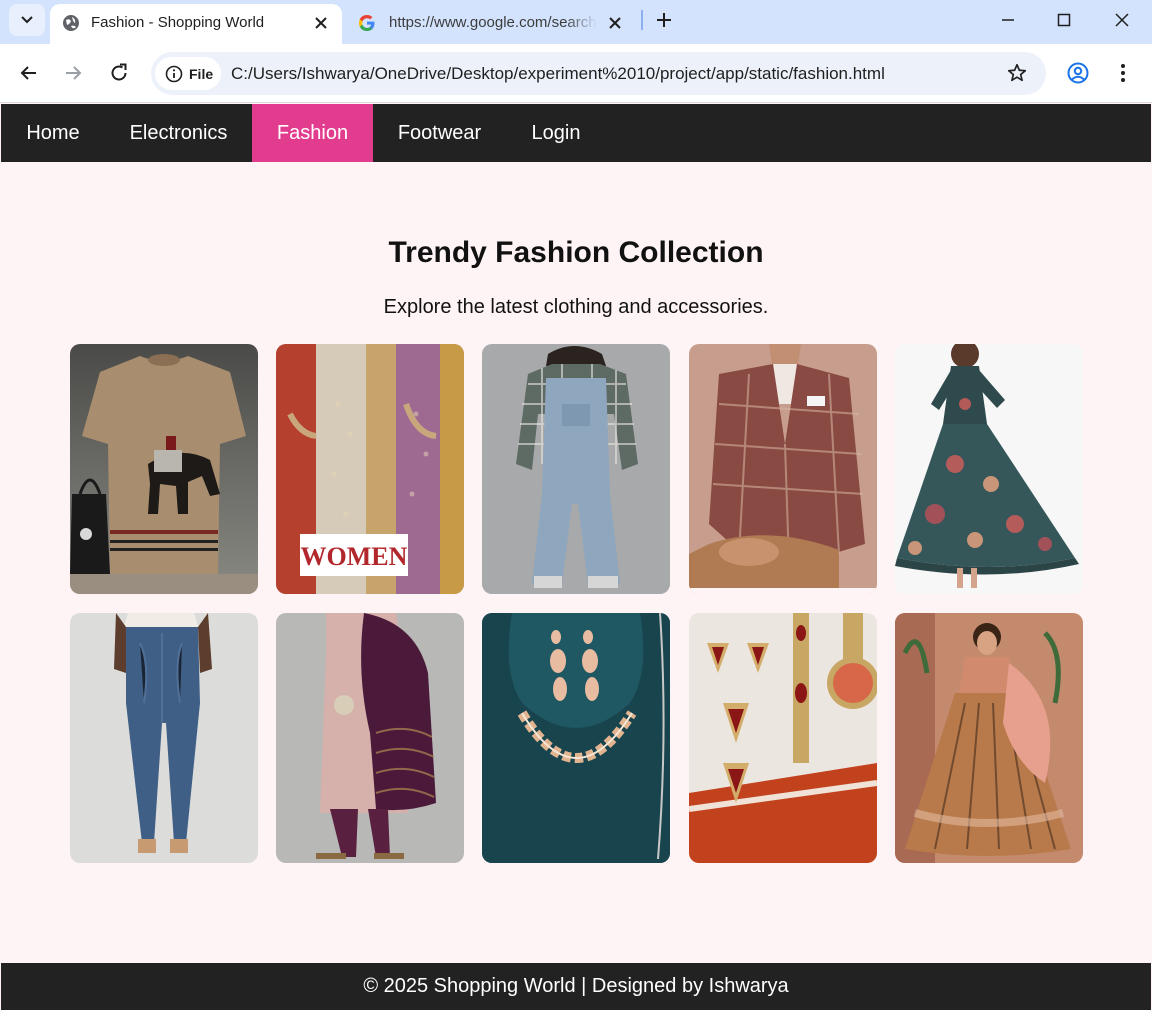 The width and height of the screenshot is (1152, 1010). What do you see at coordinates (312, 133) in the screenshot?
I see `nav-fashion: Fashion` at bounding box center [312, 133].